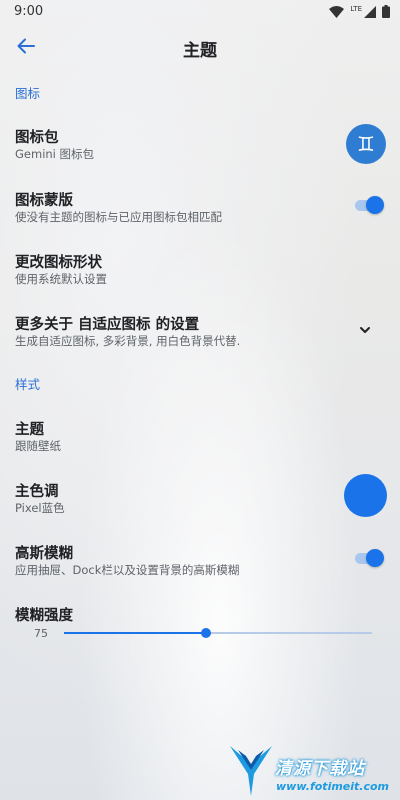  I want to click on page-title: 主题, so click(200, 51).